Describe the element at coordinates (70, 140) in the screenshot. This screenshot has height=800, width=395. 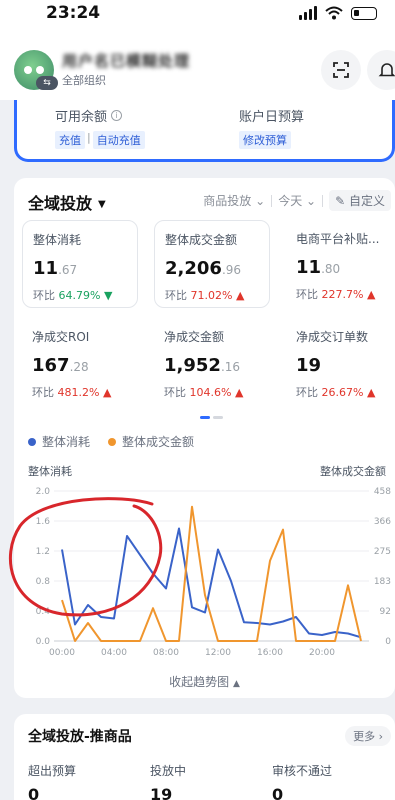
I see `recharge-link: 充值` at that location.